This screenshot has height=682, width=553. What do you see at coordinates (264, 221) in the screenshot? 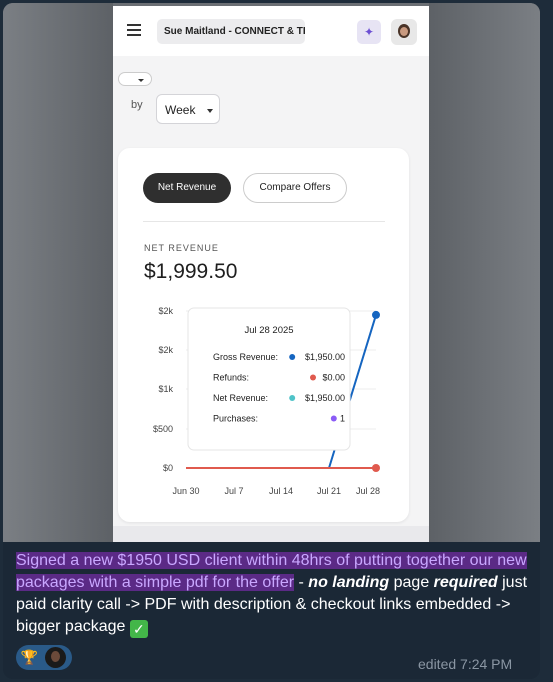
I see `divider` at bounding box center [264, 221].